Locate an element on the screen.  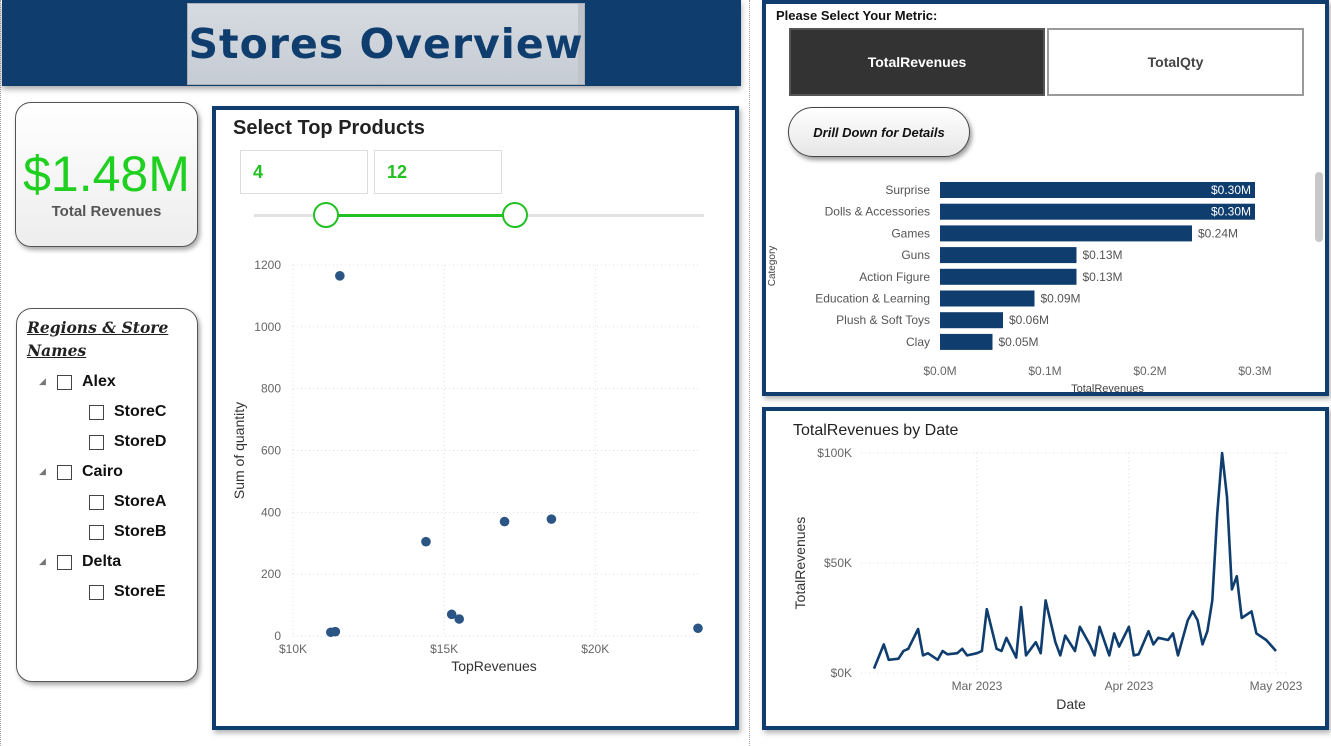
tree-item-store-b: StoreB is located at coordinates (127, 532).